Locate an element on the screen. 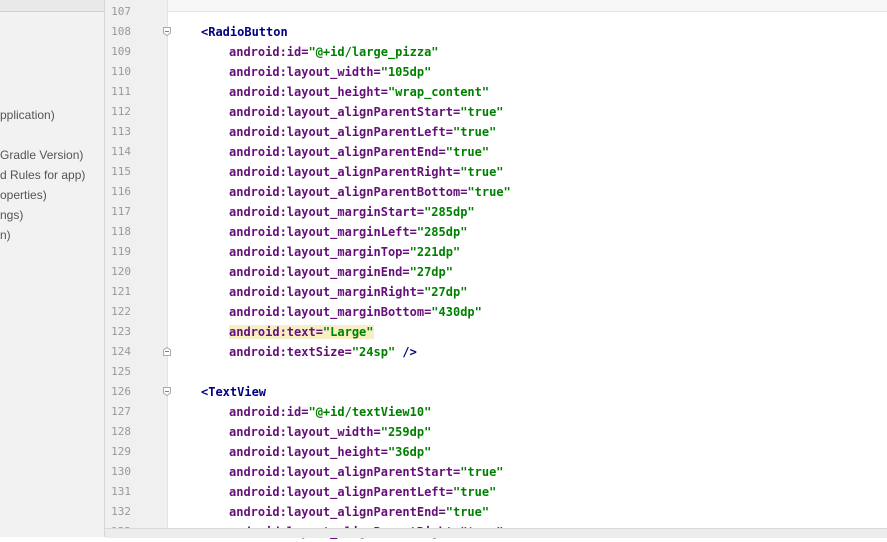 The width and height of the screenshot is (887, 542). code-line: 131 android:layout_alignParentLeft="true" is located at coordinates (496, 492).